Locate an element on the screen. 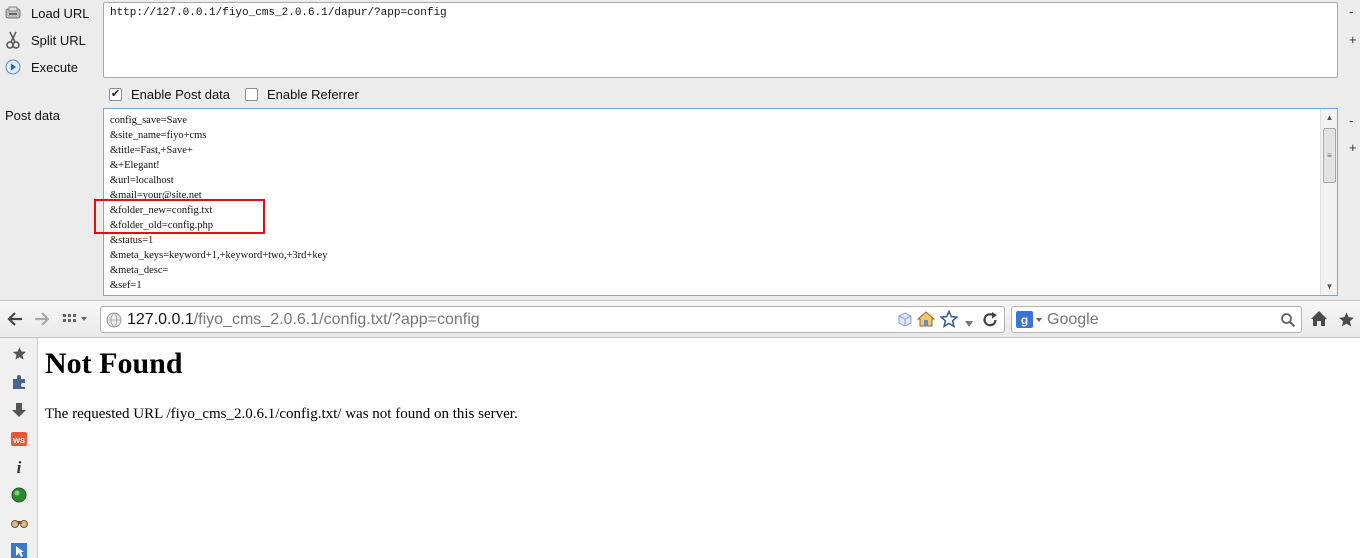 The height and width of the screenshot is (558, 1360). split-url-label: Split URL is located at coordinates (58, 40).